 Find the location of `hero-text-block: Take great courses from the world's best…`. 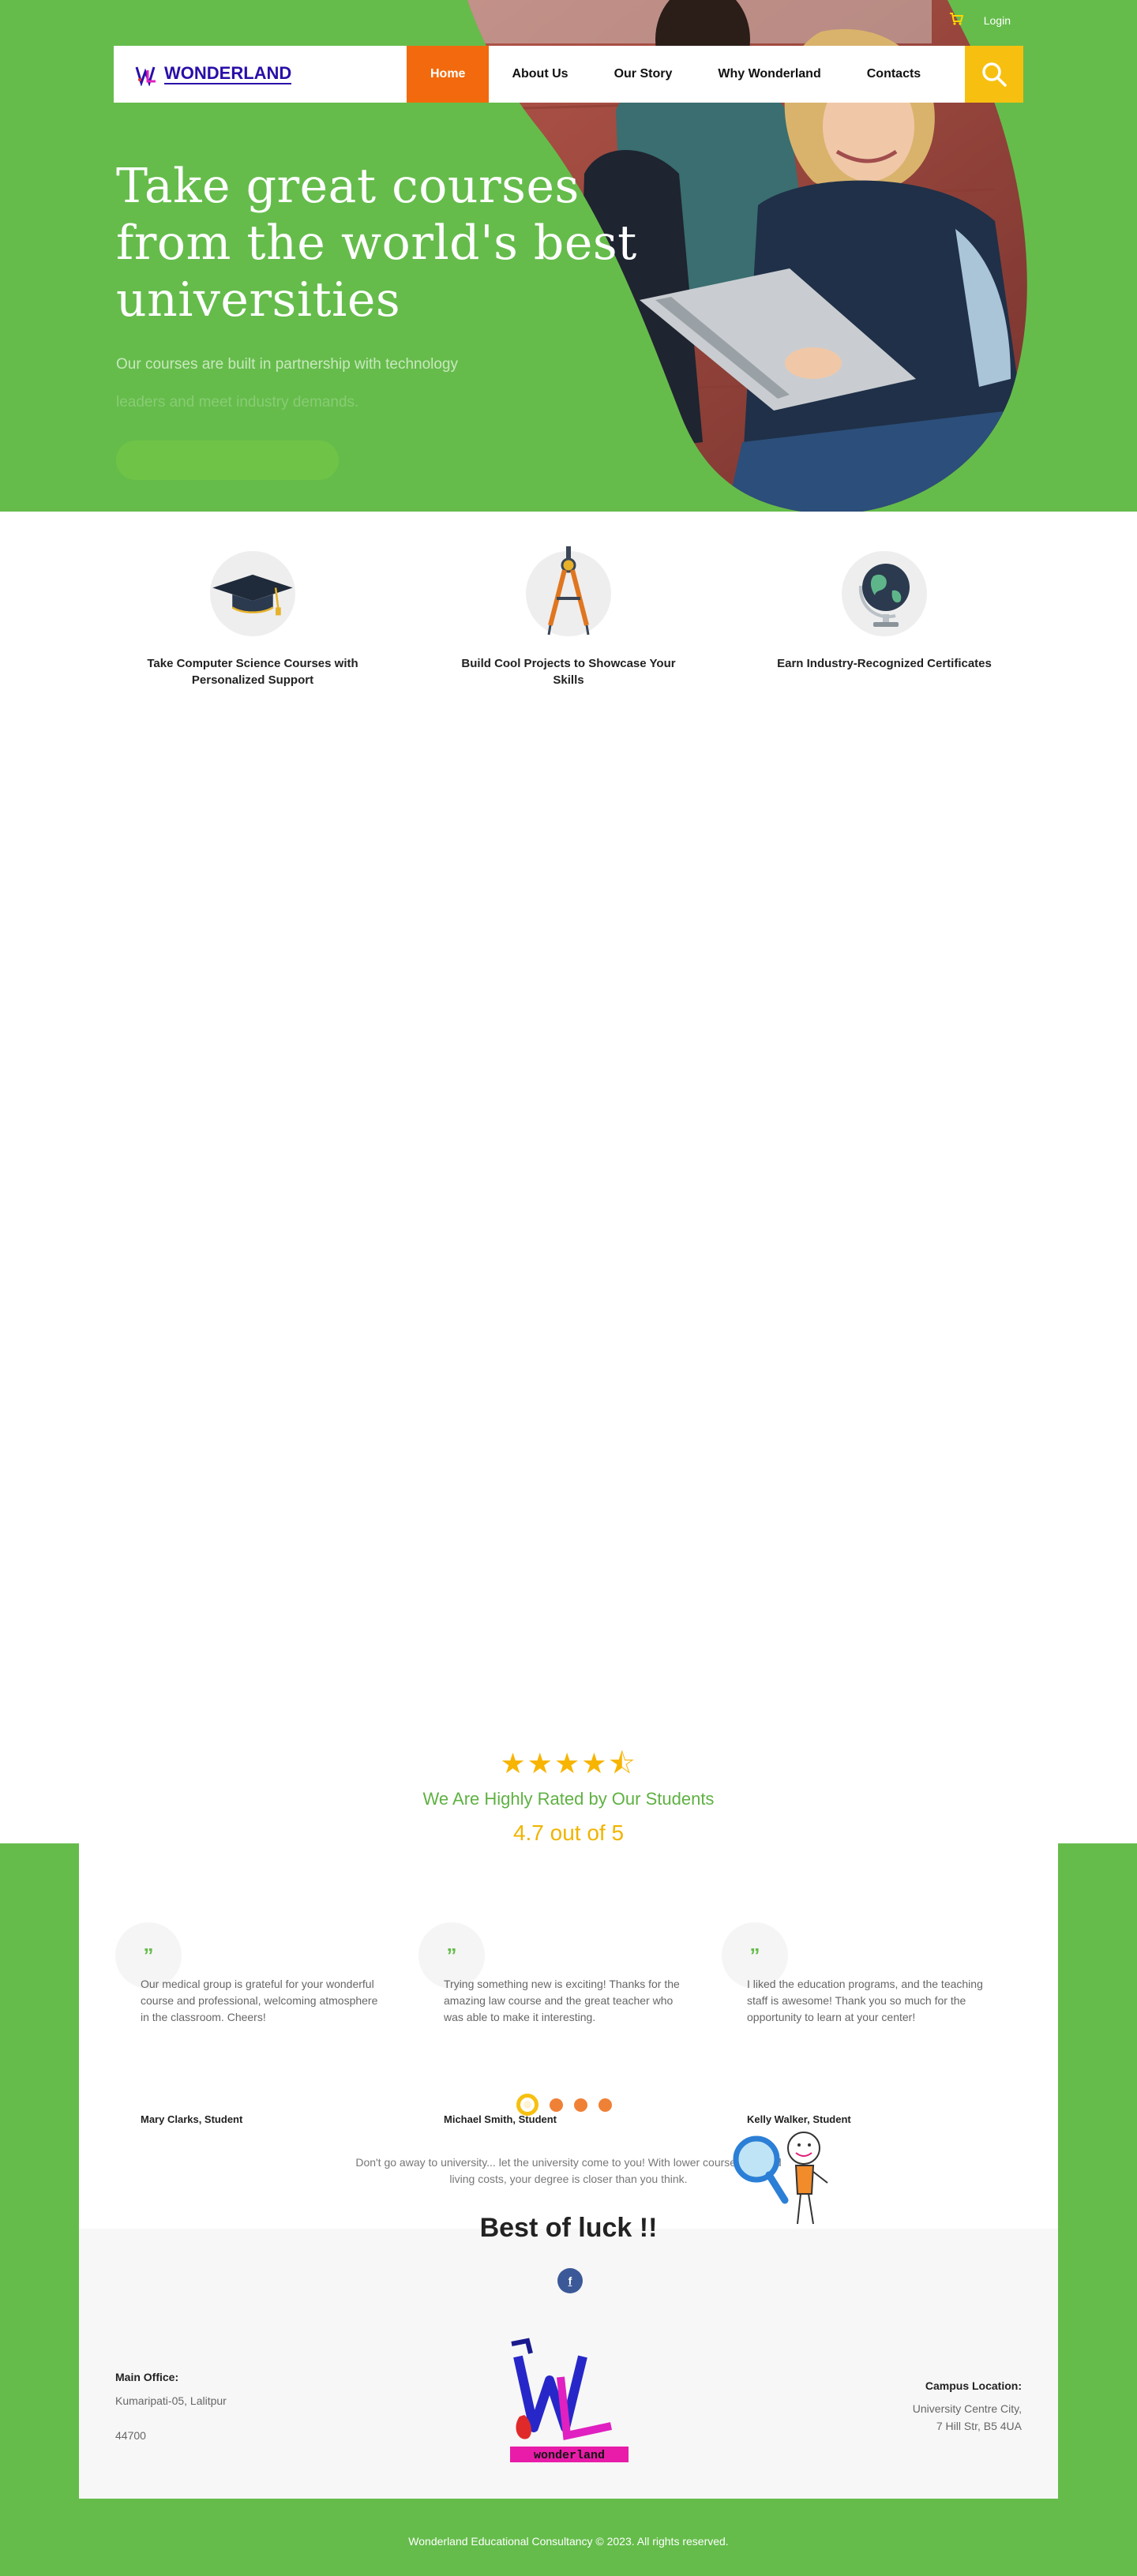

hero-text-block: Take great courses from the world's best… is located at coordinates (392, 321).